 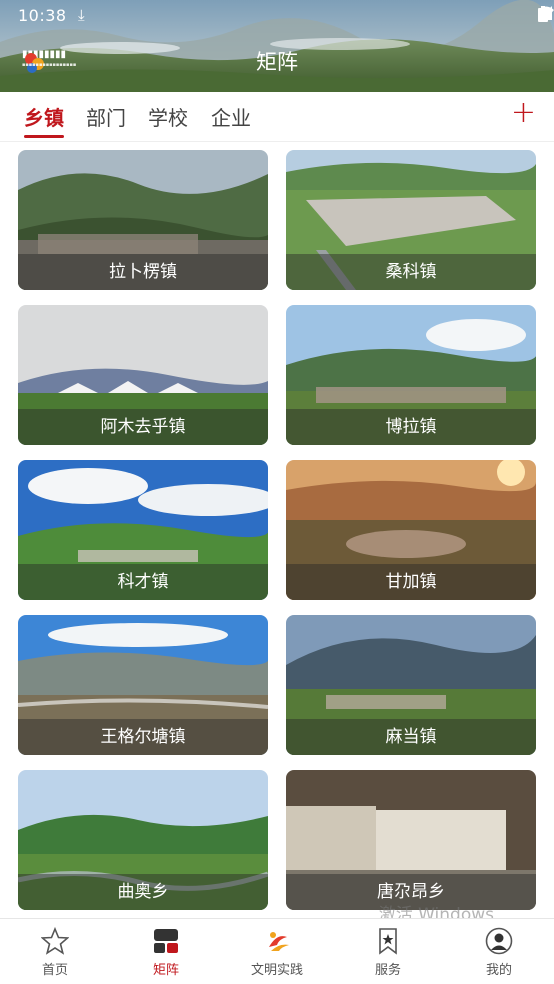 I want to click on tab-township: 乡镇, so click(x=44, y=116).